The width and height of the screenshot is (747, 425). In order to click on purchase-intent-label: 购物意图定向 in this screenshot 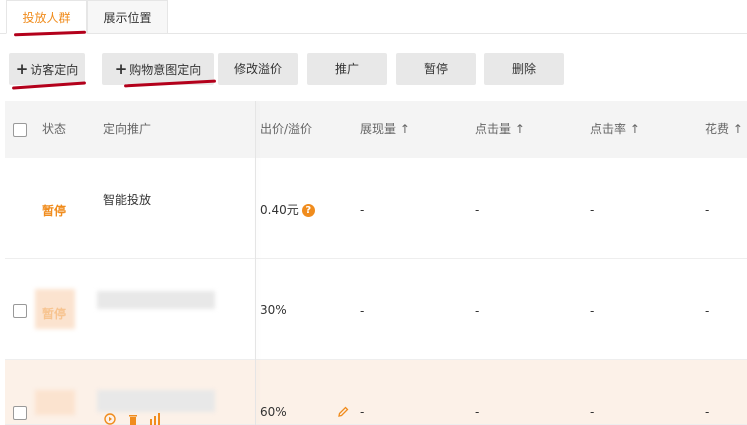, I will do `click(165, 70)`.